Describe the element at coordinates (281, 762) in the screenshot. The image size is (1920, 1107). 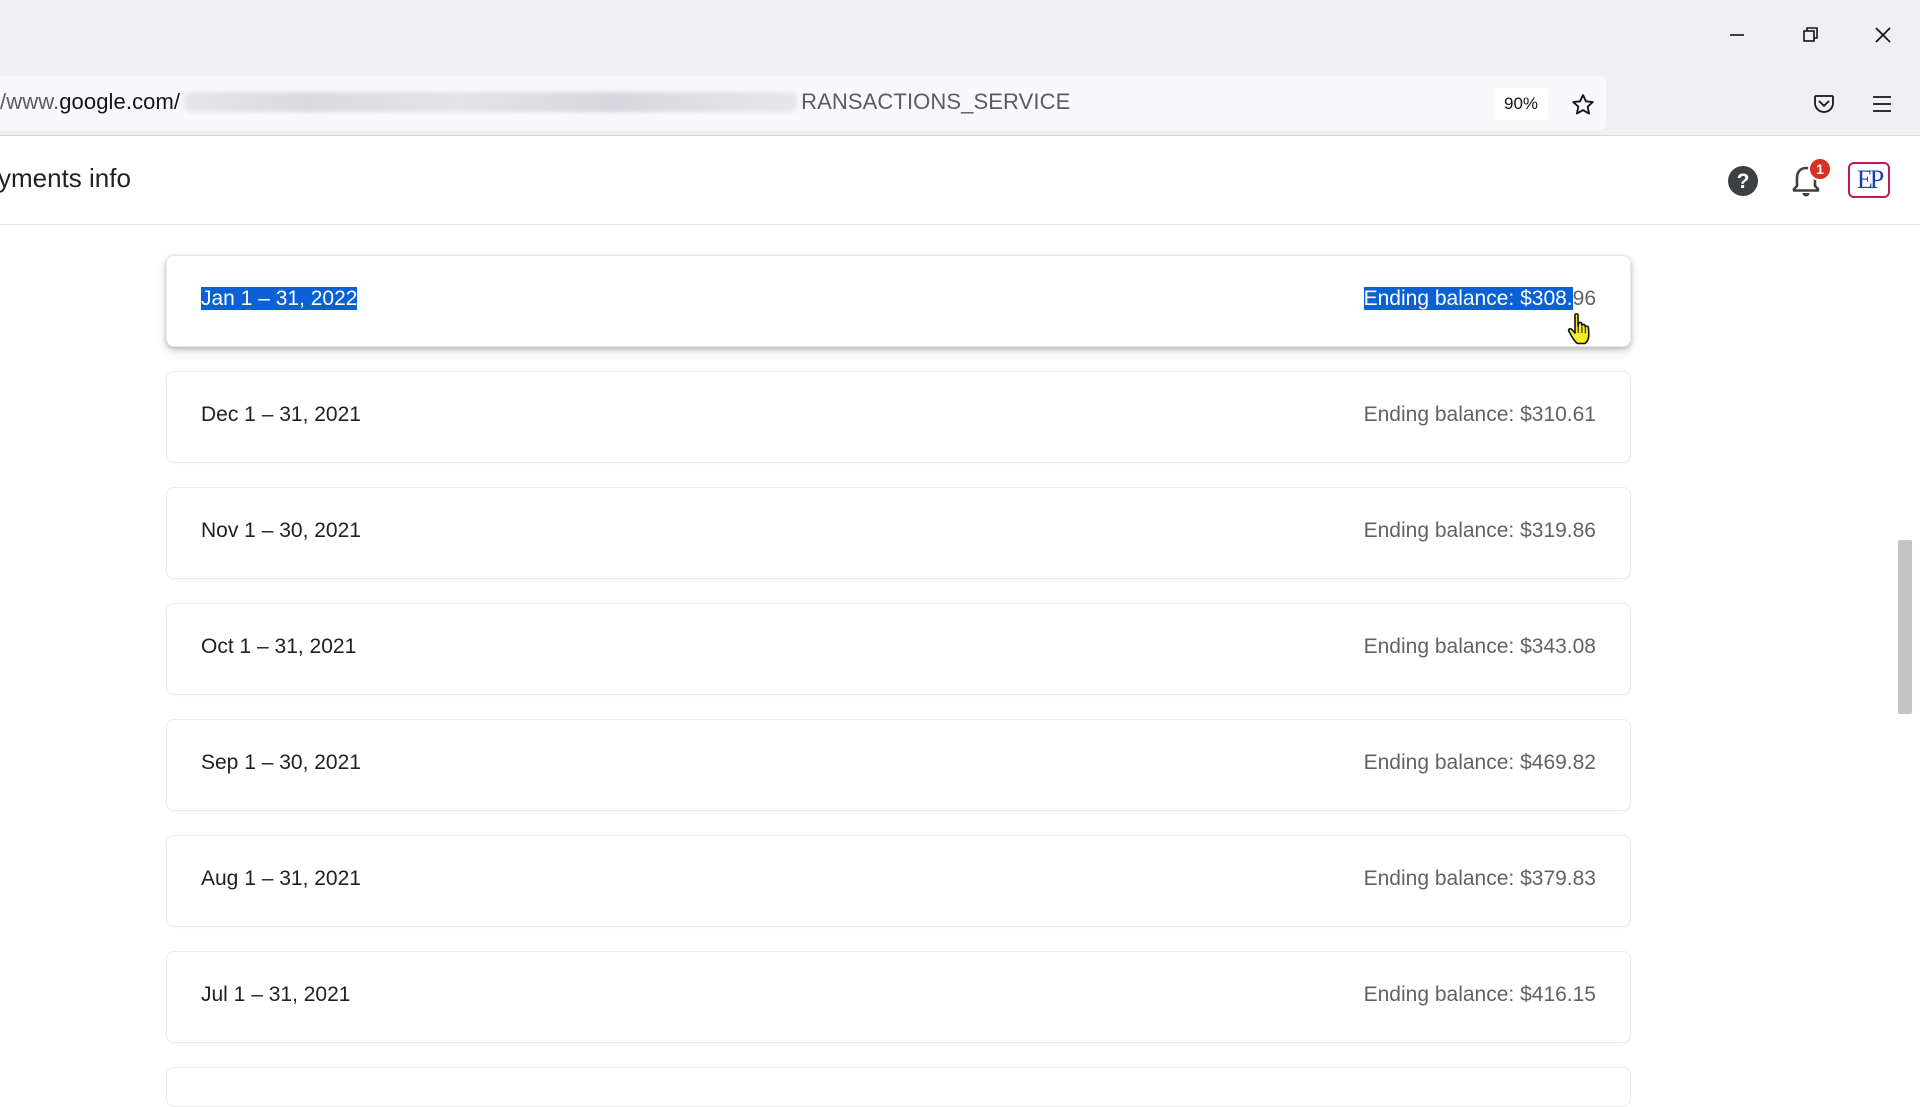
I see `statement-period: Sep 1 – 30, 2021` at that location.